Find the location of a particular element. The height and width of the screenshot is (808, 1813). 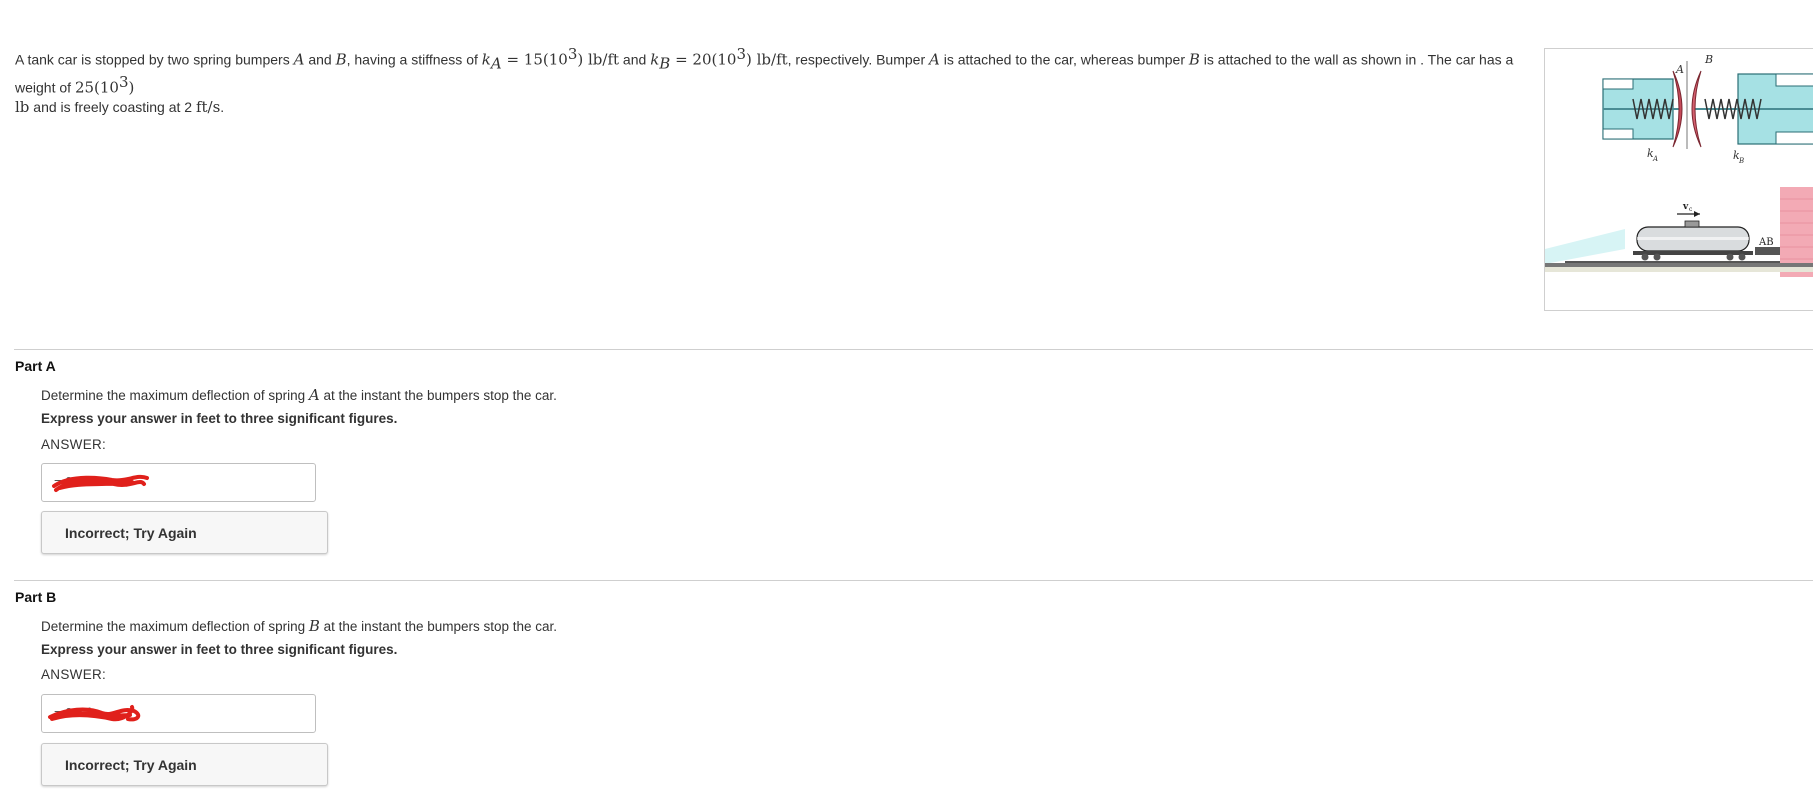

part-a-answer-label: ANSWER: is located at coordinates (74, 444).